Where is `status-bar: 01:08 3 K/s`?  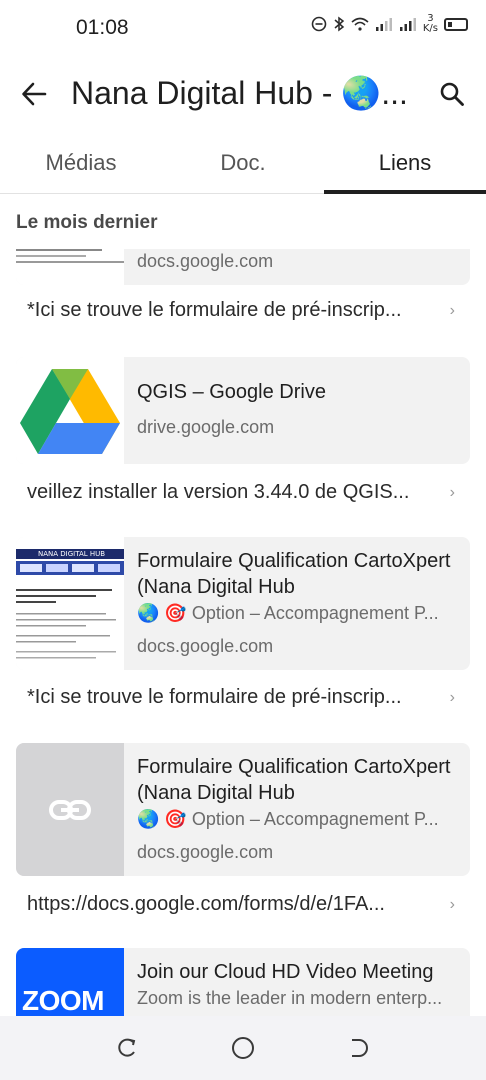 status-bar: 01:08 3 K/s is located at coordinates (243, 26).